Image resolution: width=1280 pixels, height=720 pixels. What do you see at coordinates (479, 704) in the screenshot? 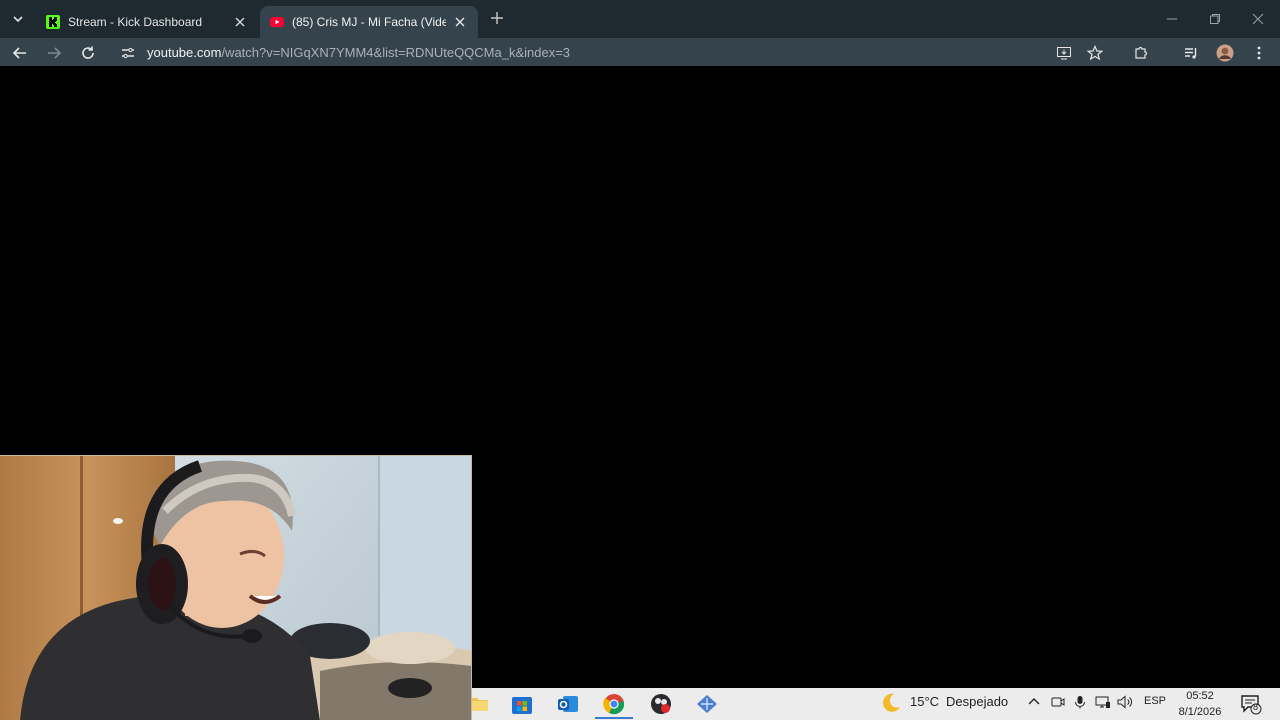
I see `folder-icon` at bounding box center [479, 704].